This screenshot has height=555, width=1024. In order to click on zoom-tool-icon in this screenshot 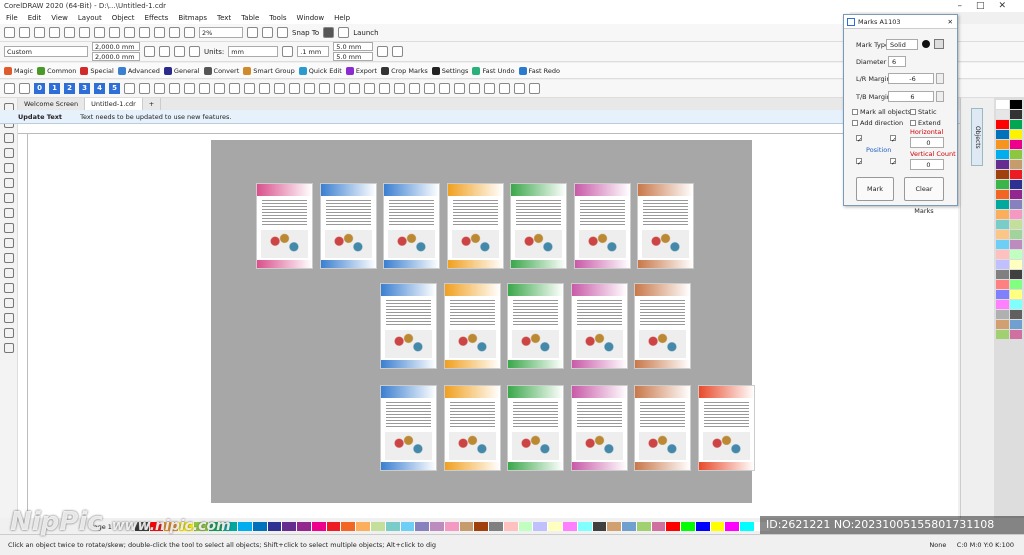, I will do `click(8, 153)`.